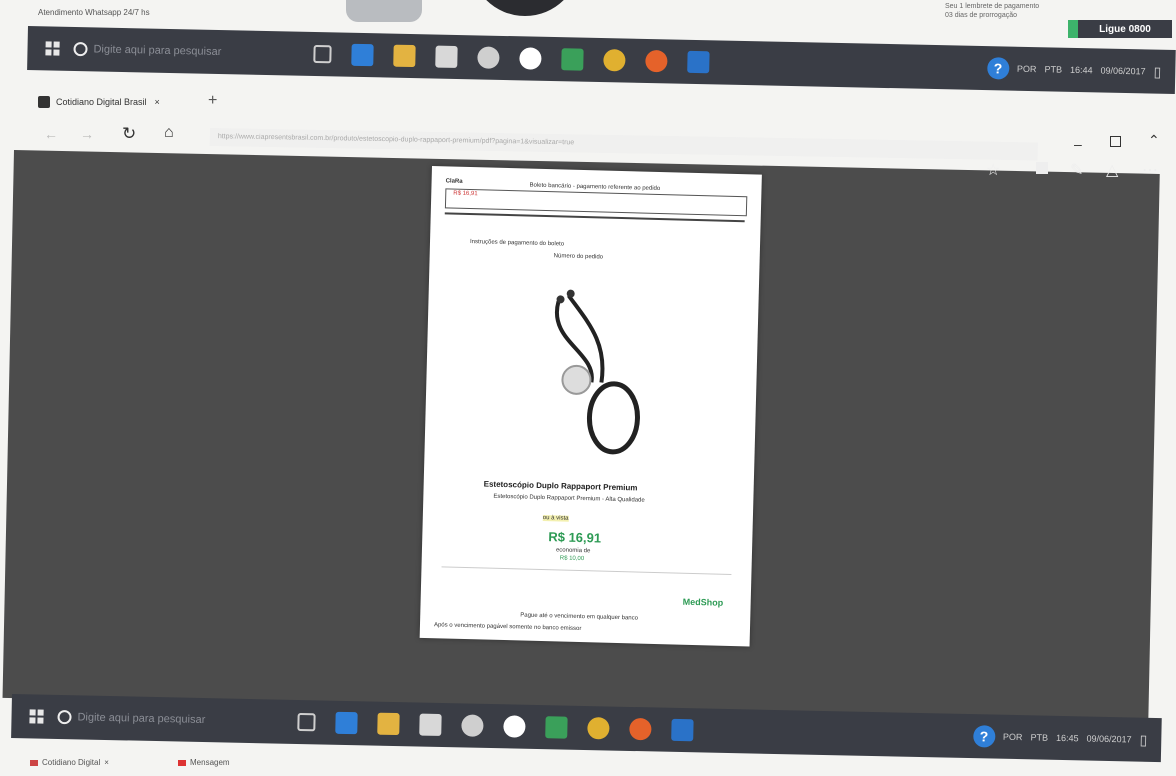 The image size is (1176, 776). I want to click on bottom-tab-2-icon, so click(182, 762).